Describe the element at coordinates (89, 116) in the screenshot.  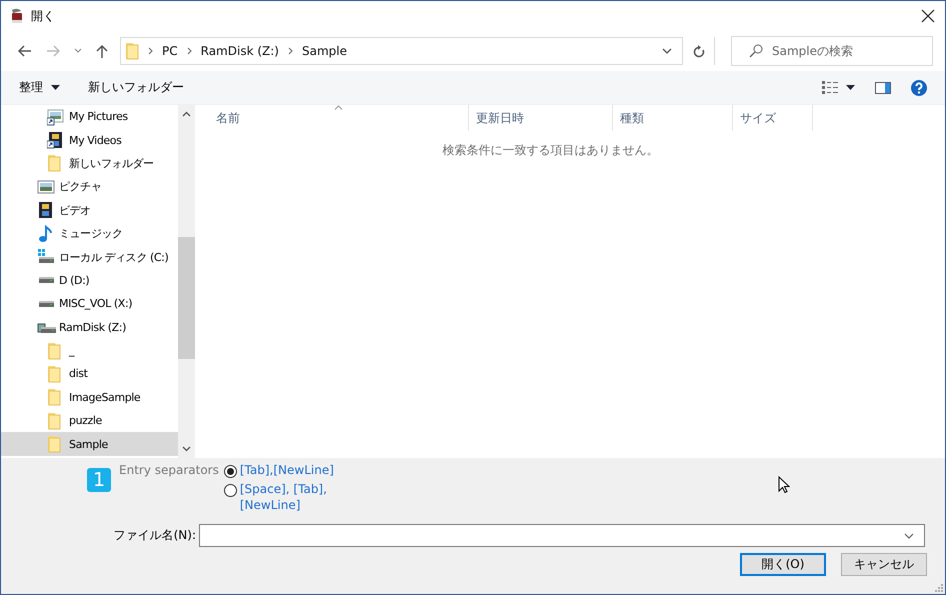
I see `tree-item: My Pictures` at that location.